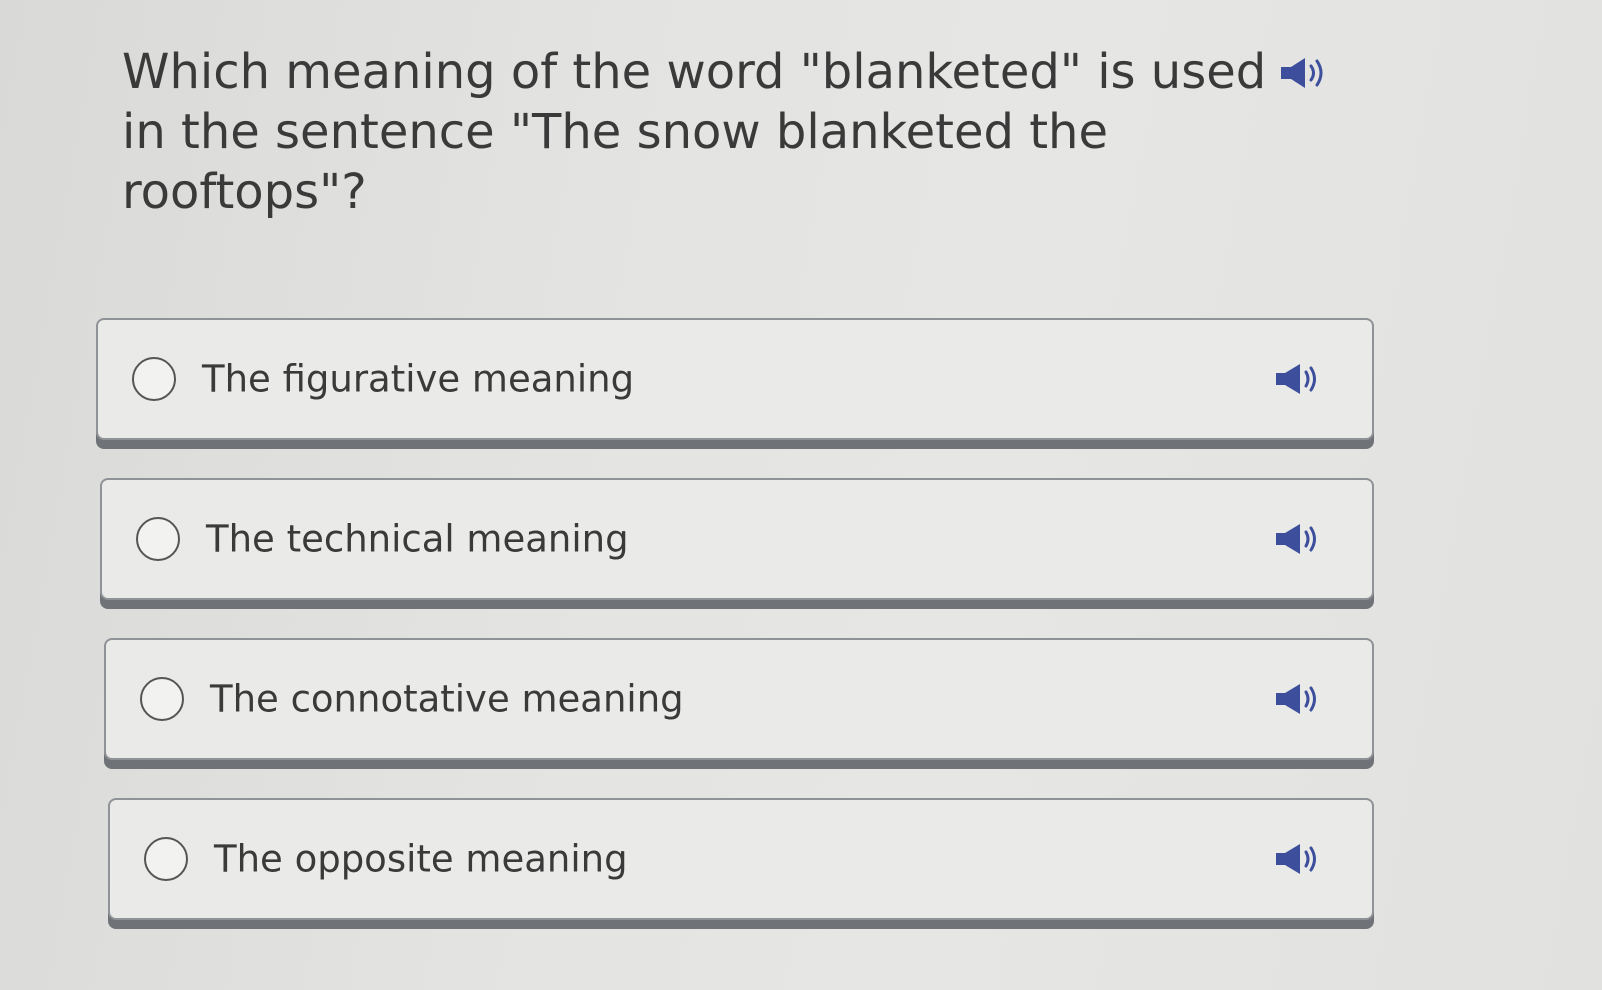 The image size is (1602, 990). I want to click on option-connotative: The connotative meaning, so click(739, 699).